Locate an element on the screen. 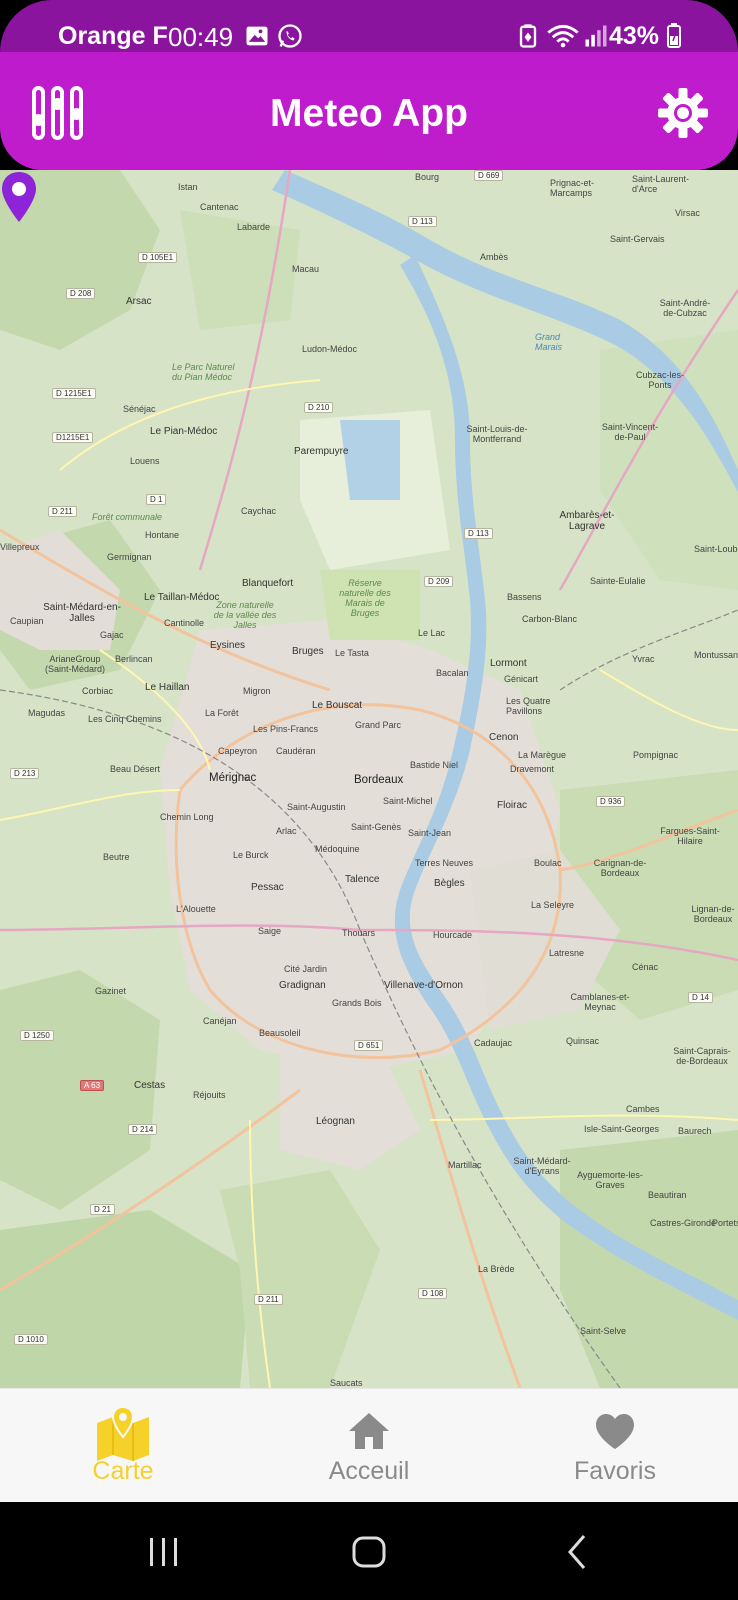  map-label: Les Pins-Francs is located at coordinates (286, 729).